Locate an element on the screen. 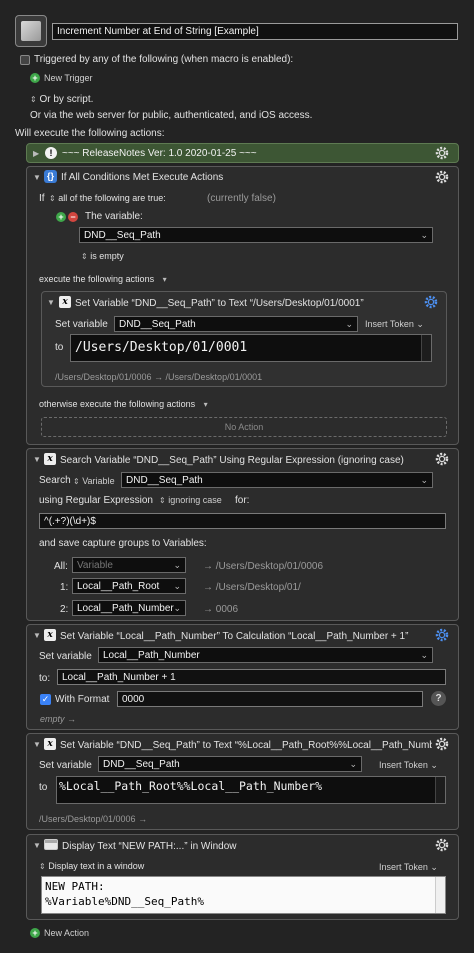 Image resolution: width=474 pixels, height=953 pixels. calculation-field: Local__Path_Number + 1 is located at coordinates (251, 677).